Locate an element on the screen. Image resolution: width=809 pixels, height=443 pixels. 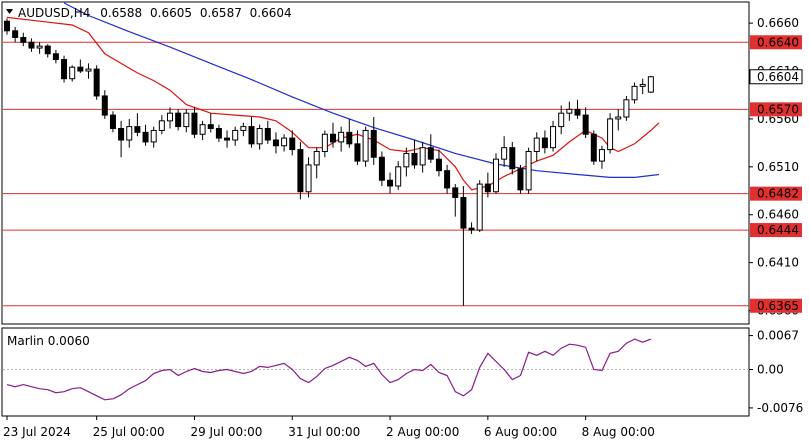
current-price-label: 0.6604 is located at coordinates (778, 77).